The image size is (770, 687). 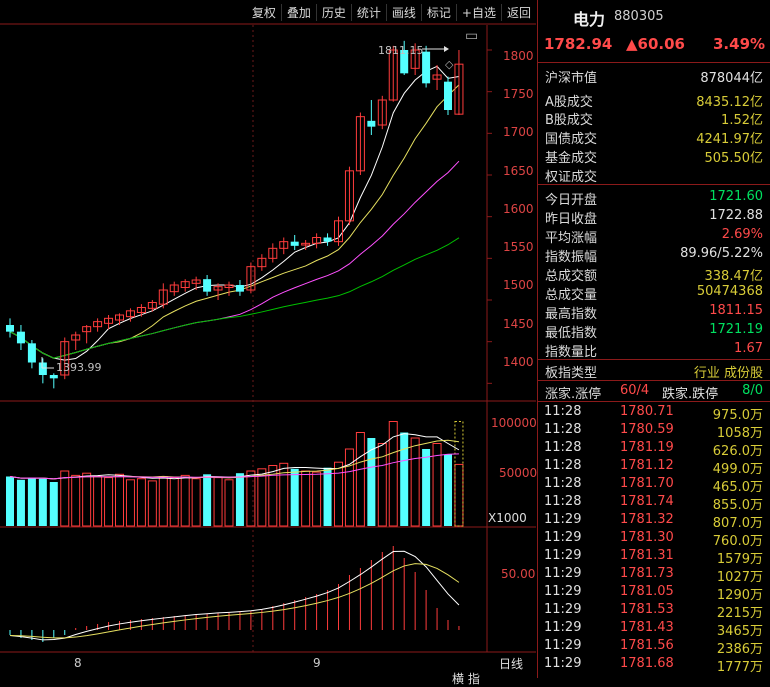 What do you see at coordinates (654, 312) in the screenshot?
I see `stat-row: 最高指数 1811.15` at bounding box center [654, 312].